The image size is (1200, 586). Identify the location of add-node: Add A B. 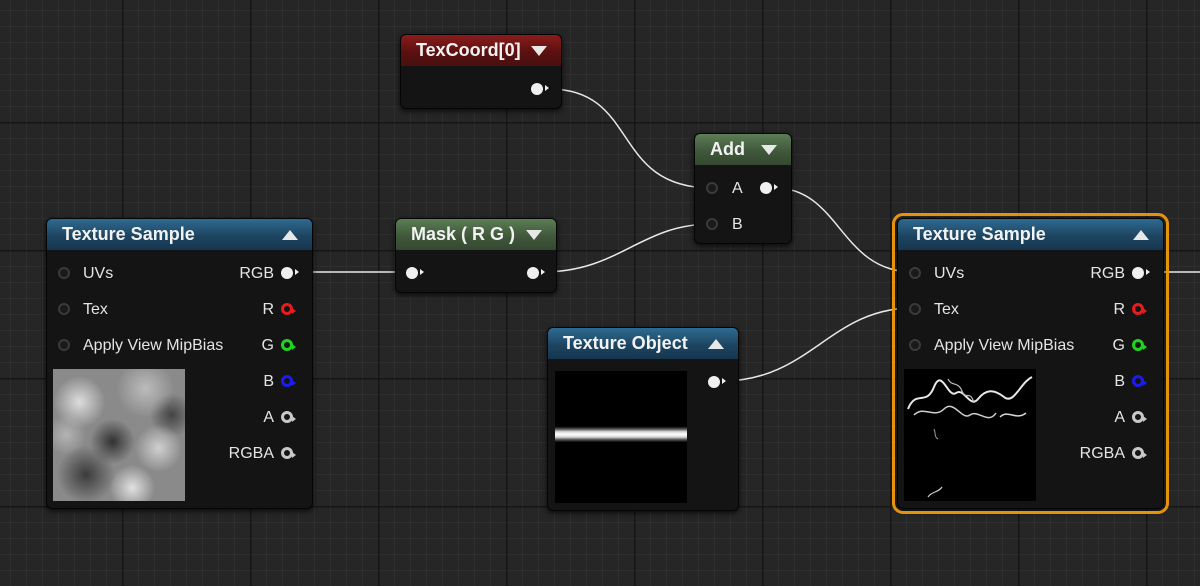
(743, 188).